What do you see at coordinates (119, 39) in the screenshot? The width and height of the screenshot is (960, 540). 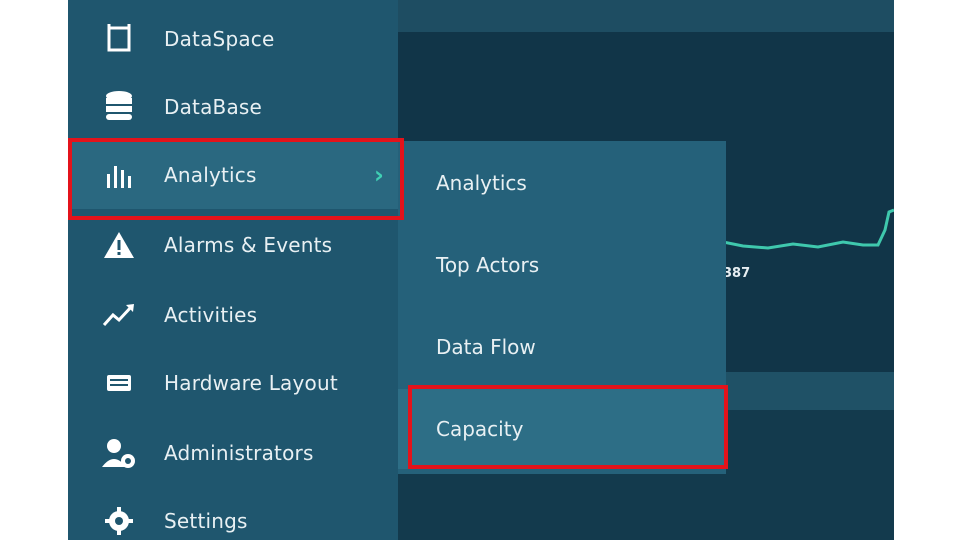 I see `dataspace-icon` at bounding box center [119, 39].